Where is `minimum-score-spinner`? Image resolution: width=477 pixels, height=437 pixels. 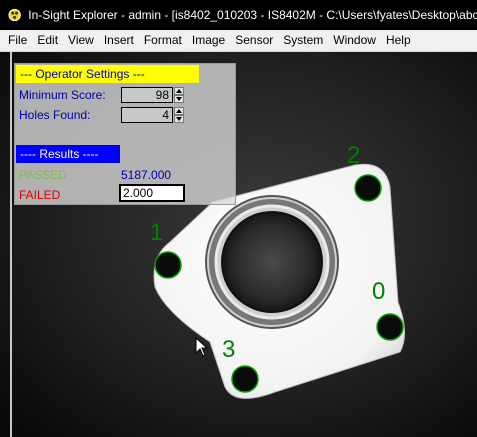
minimum-score-spinner is located at coordinates (179, 95).